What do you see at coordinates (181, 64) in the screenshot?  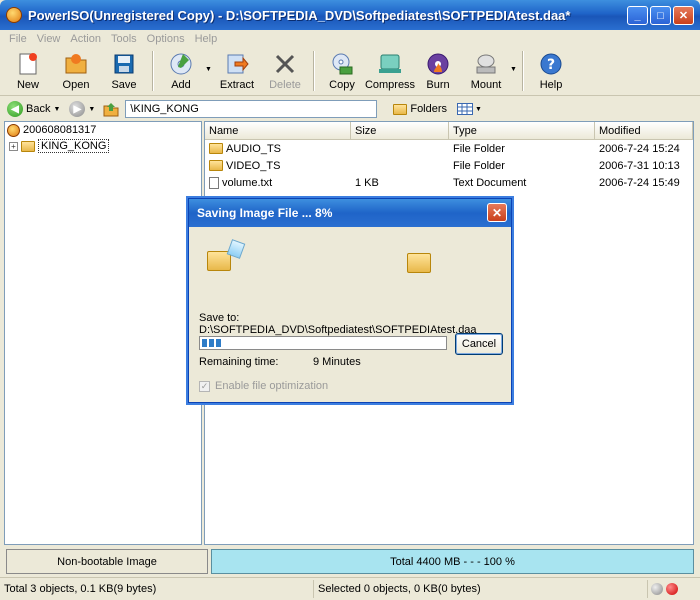 I see `add-files-icon` at bounding box center [181, 64].